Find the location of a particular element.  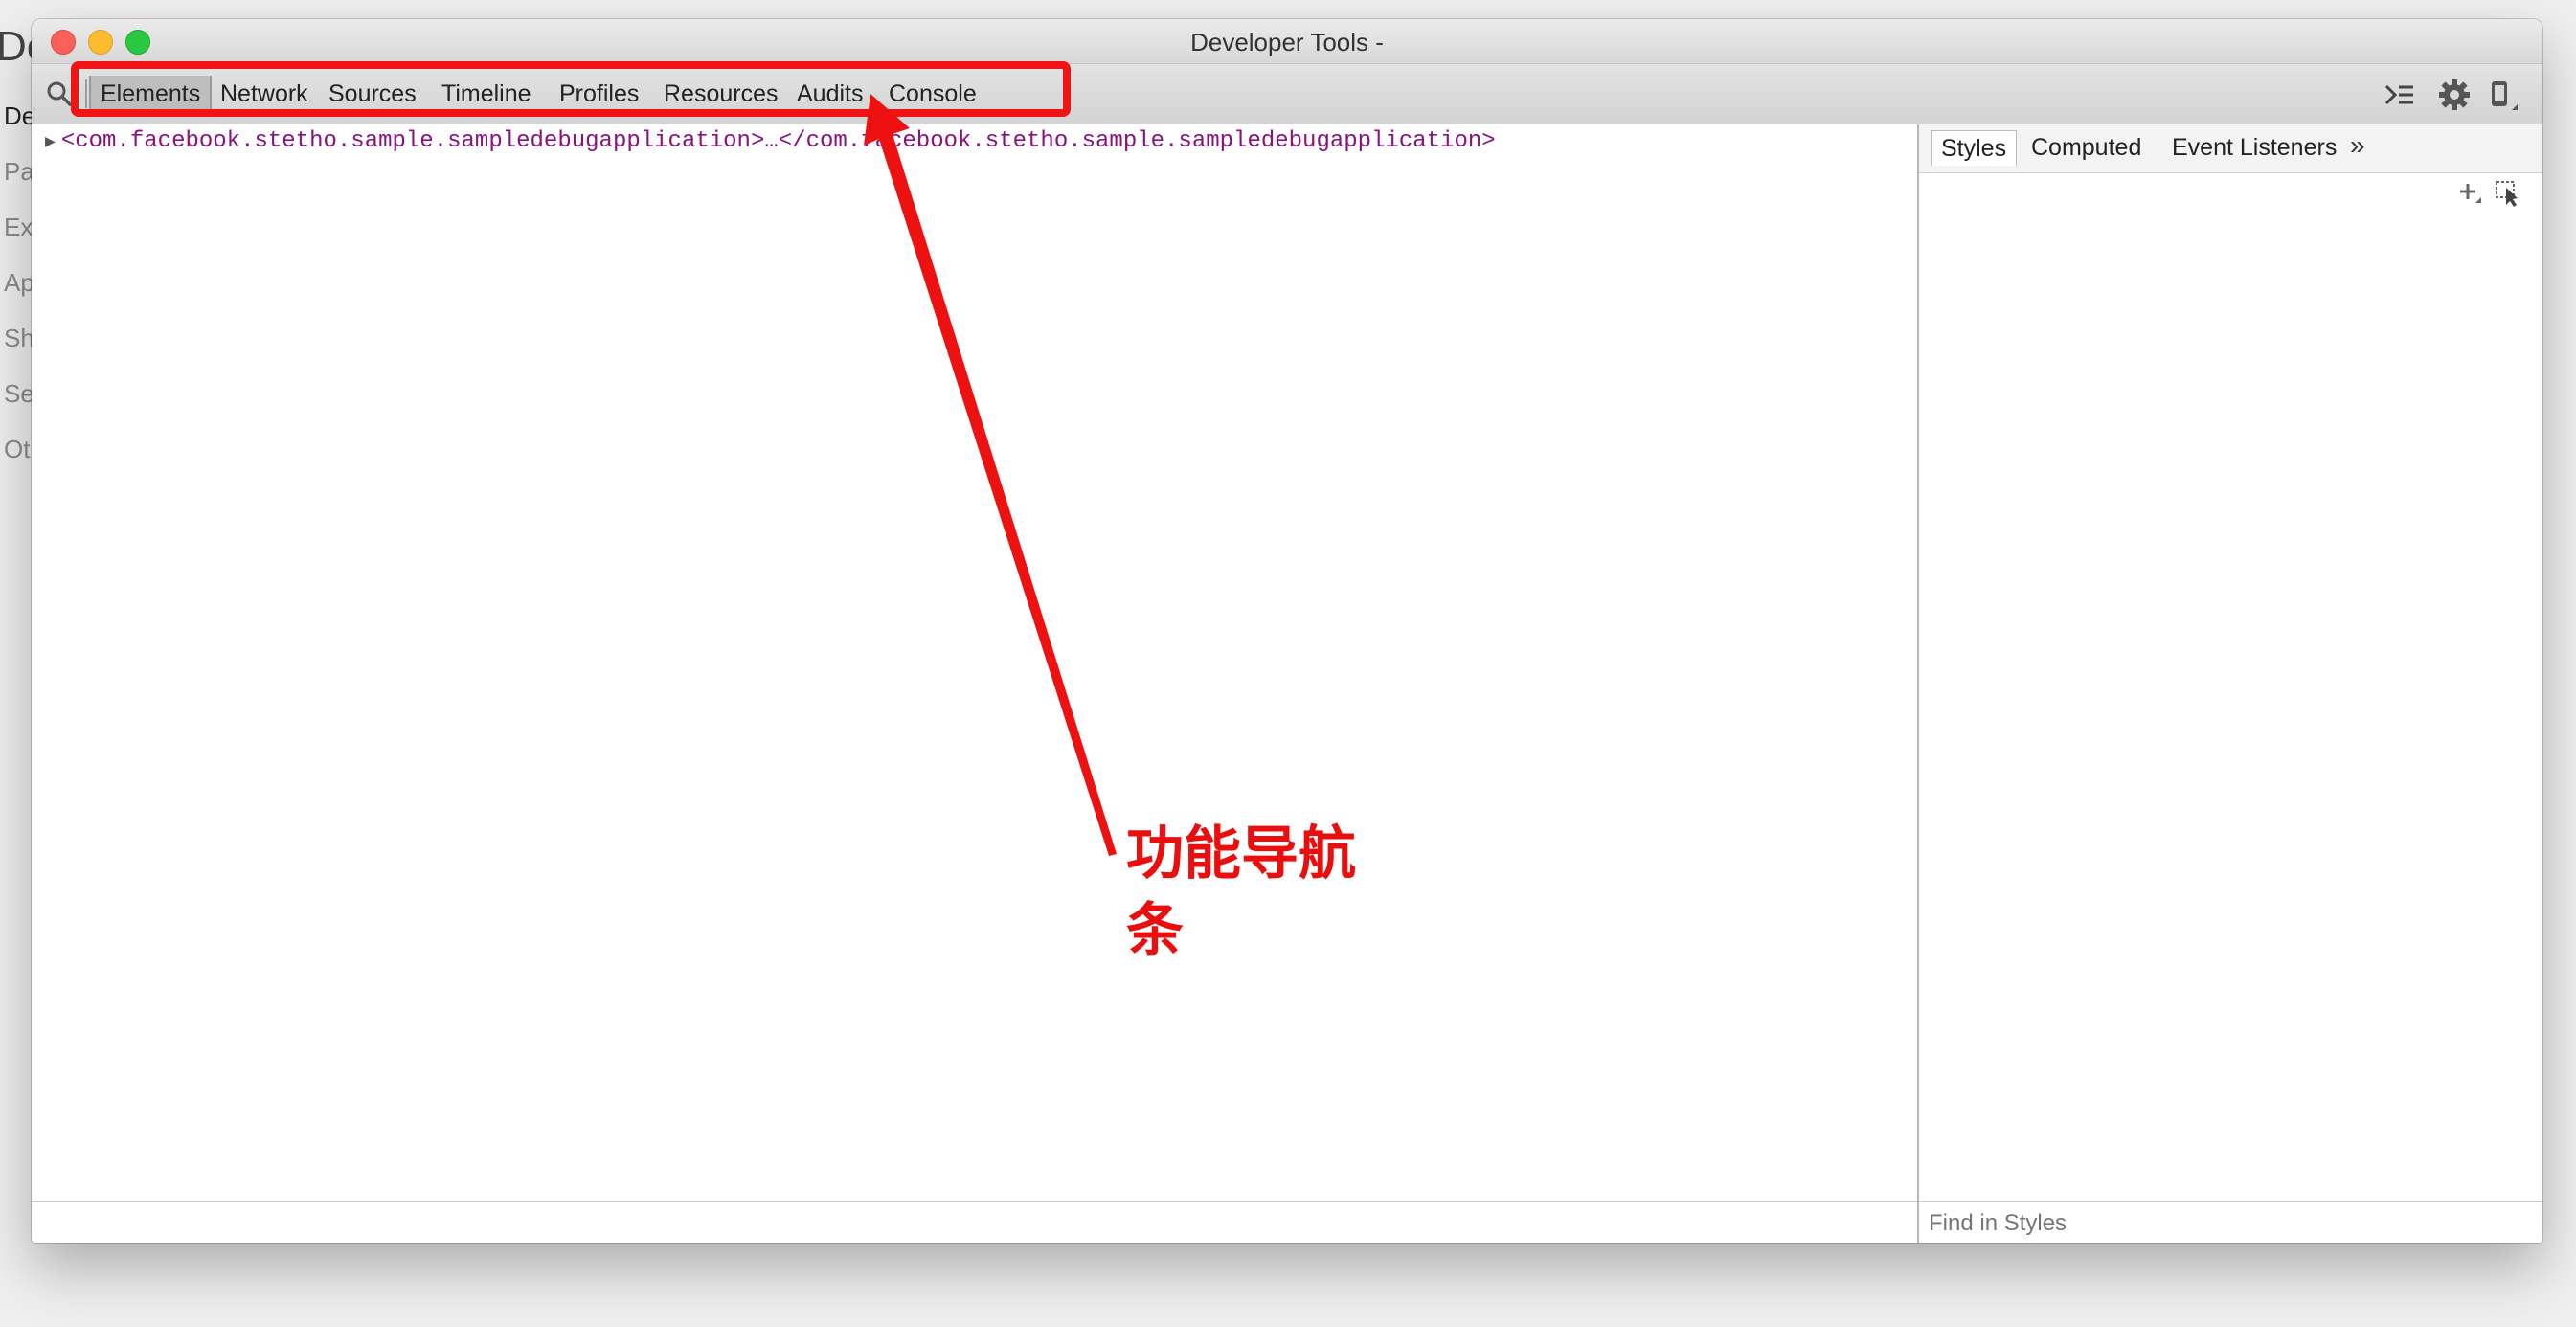

annotation-label-line: 功能导航 is located at coordinates (1241, 855).